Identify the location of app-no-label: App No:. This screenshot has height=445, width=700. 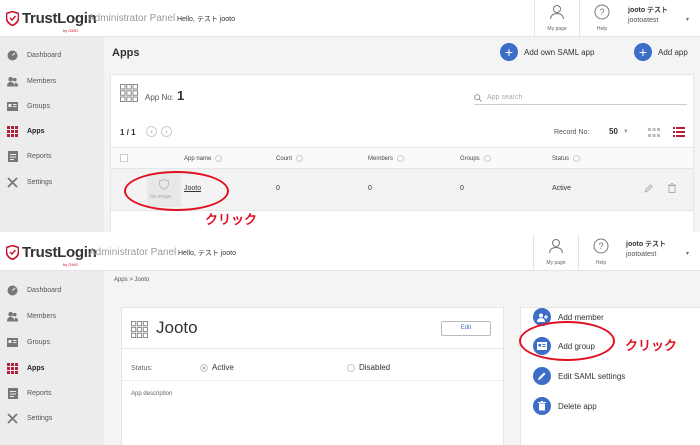
(159, 97).